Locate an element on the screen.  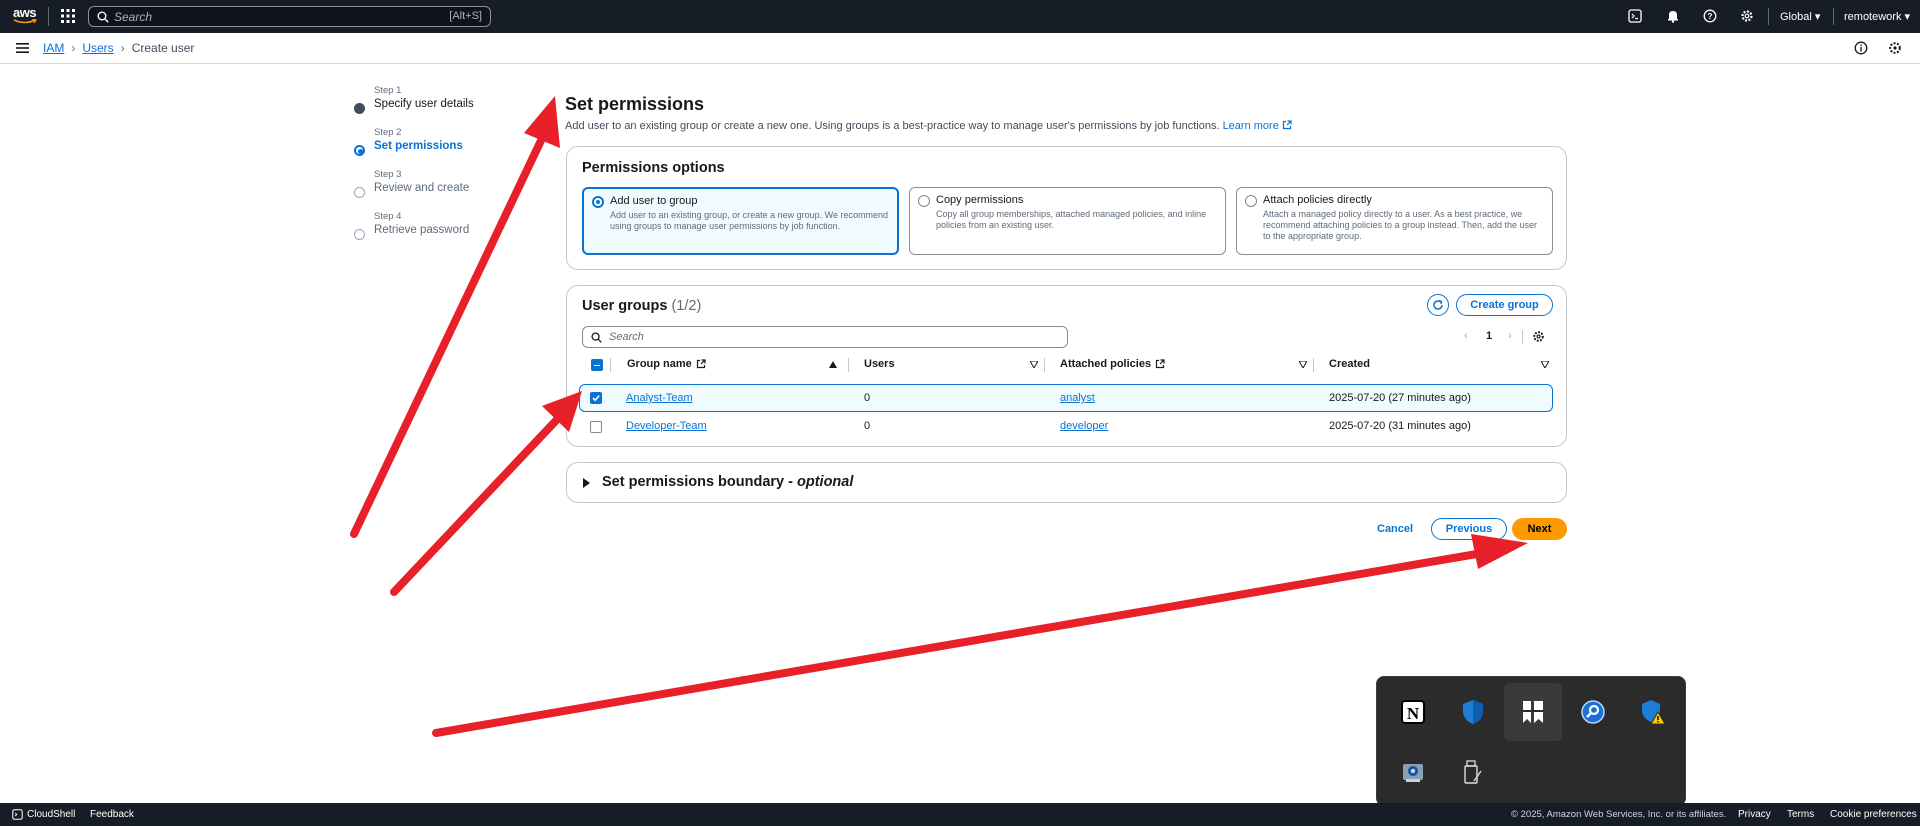
feedback-settings-icon is located at coordinates (1895, 48).